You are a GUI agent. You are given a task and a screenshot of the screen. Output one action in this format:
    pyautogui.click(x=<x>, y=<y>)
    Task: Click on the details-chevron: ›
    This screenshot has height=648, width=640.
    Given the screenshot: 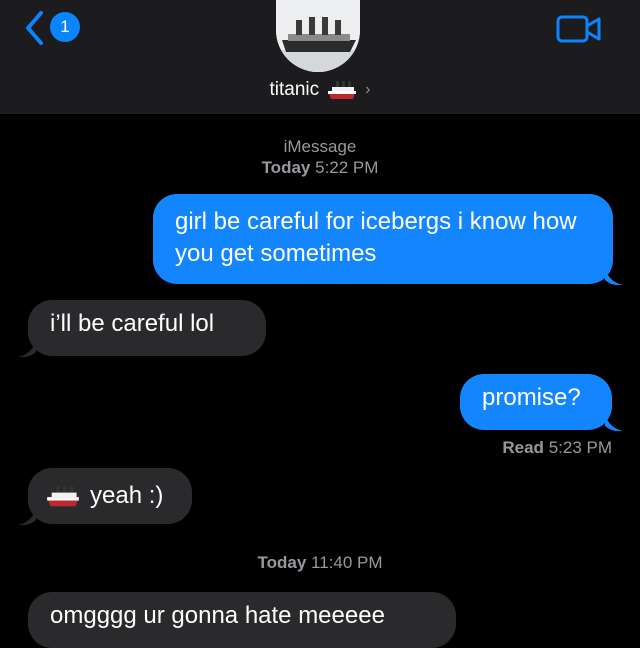 What is the action you would take?
    pyautogui.click(x=368, y=89)
    